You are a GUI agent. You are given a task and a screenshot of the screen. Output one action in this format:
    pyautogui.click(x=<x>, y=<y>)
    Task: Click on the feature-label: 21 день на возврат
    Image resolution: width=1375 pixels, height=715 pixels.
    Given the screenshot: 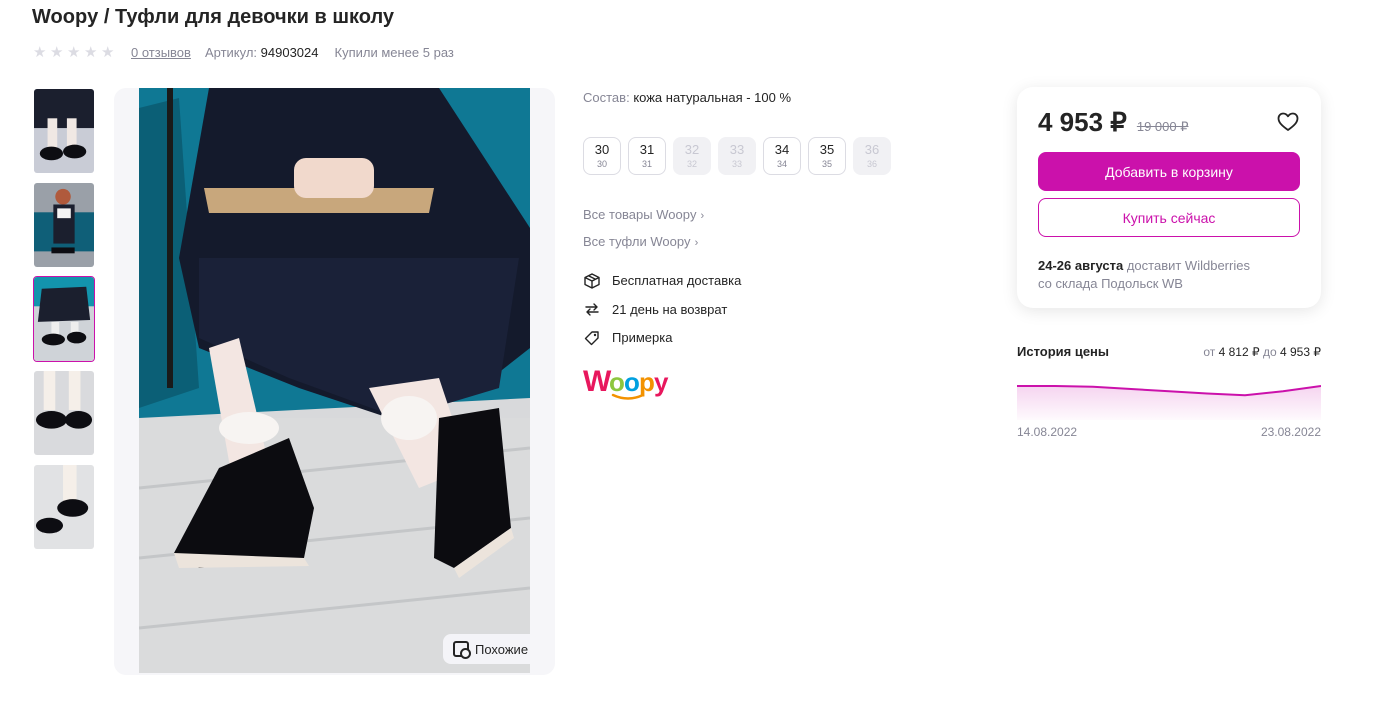 What is the action you would take?
    pyautogui.click(x=670, y=309)
    